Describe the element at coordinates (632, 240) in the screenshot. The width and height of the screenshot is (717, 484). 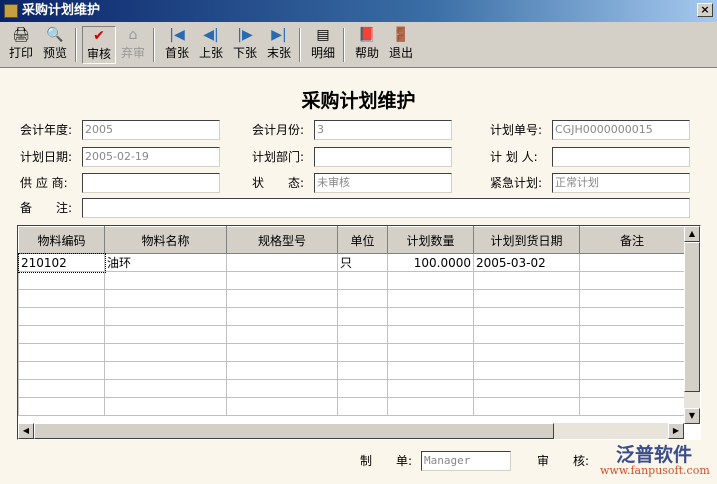
I see `column-header: 备注` at that location.